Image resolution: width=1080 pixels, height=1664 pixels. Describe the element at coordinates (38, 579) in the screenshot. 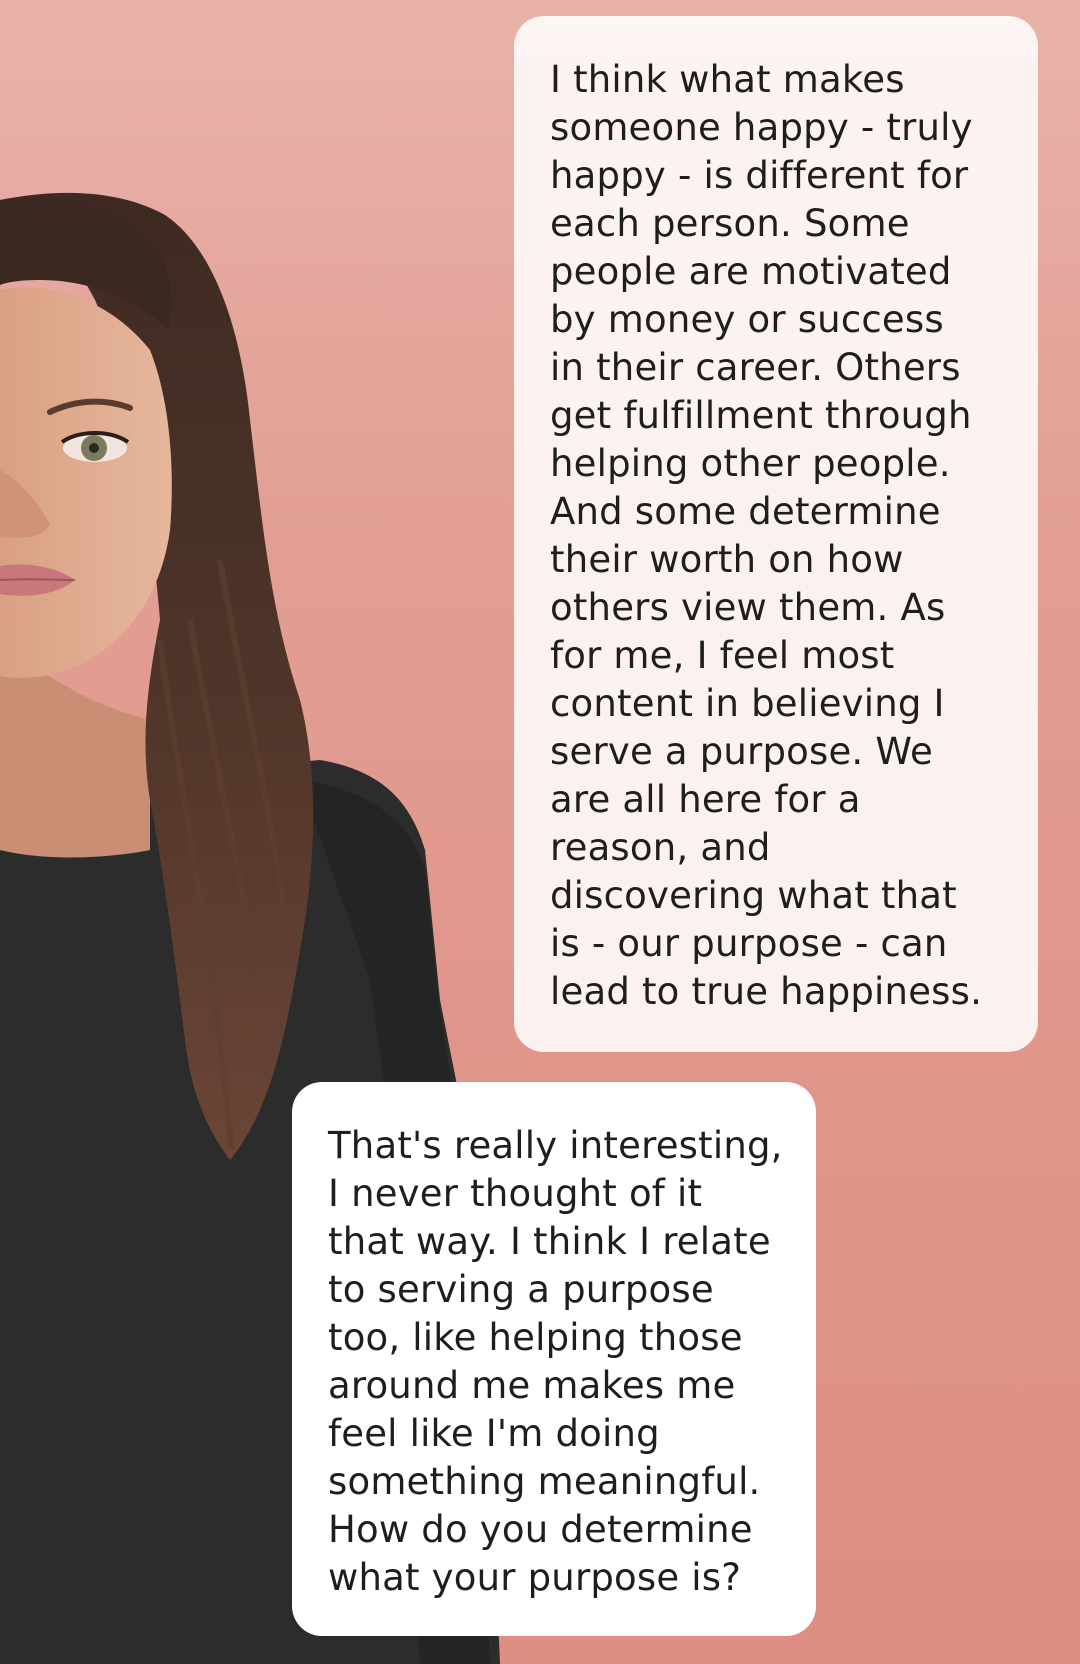

I see `avatar-lips-line` at that location.